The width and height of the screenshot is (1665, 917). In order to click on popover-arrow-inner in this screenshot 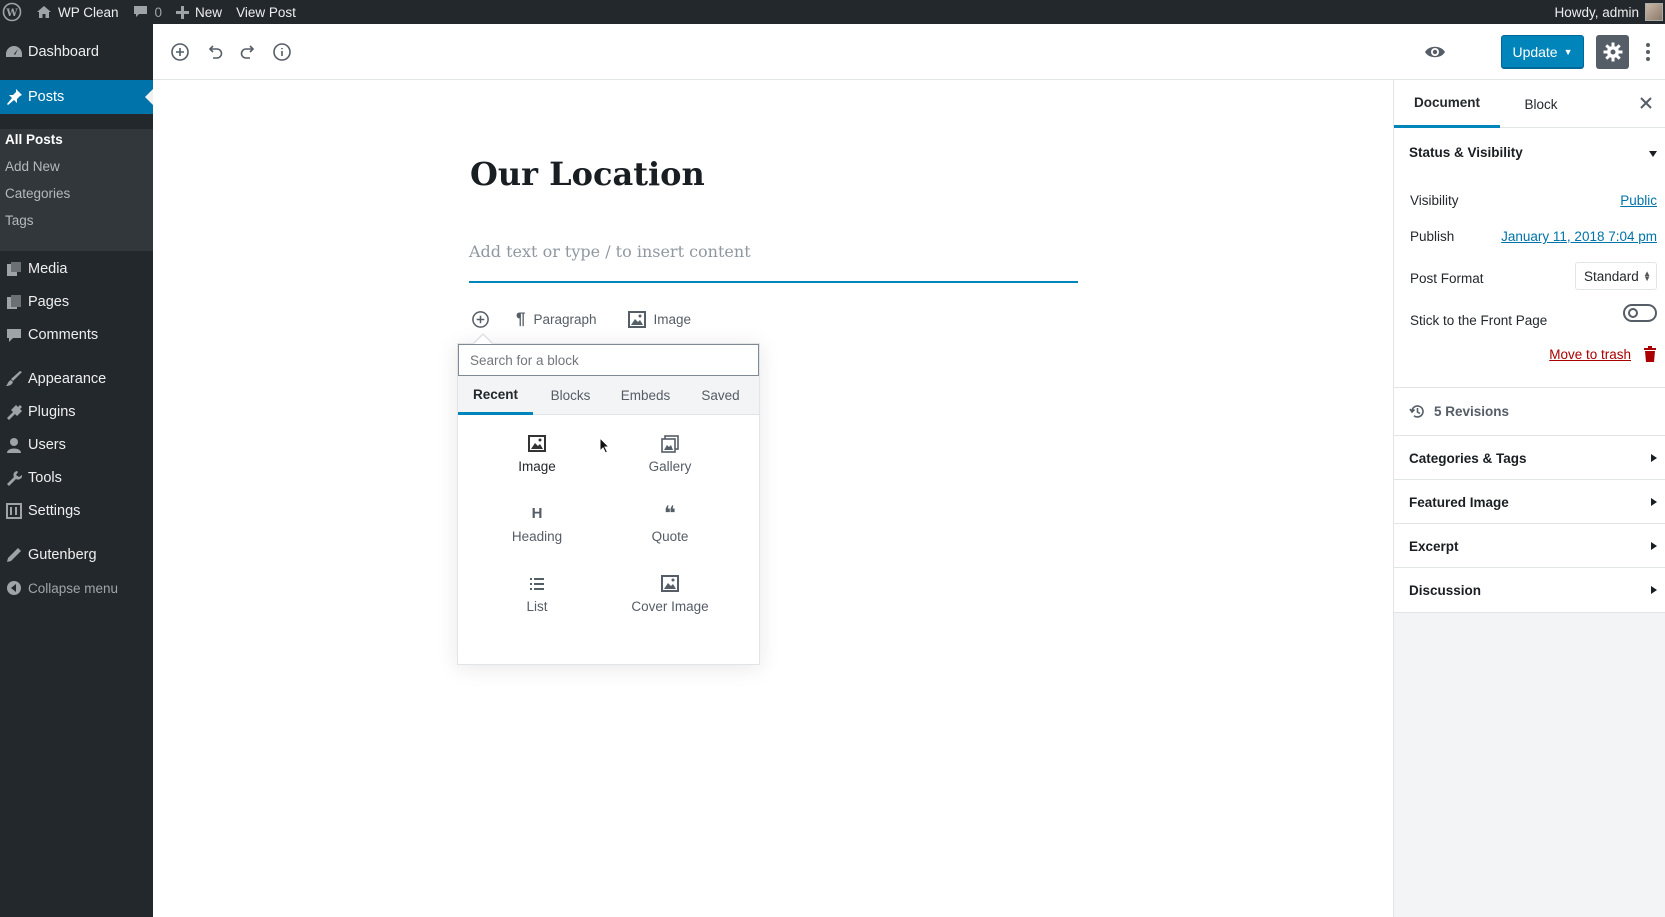, I will do `click(483, 339)`.